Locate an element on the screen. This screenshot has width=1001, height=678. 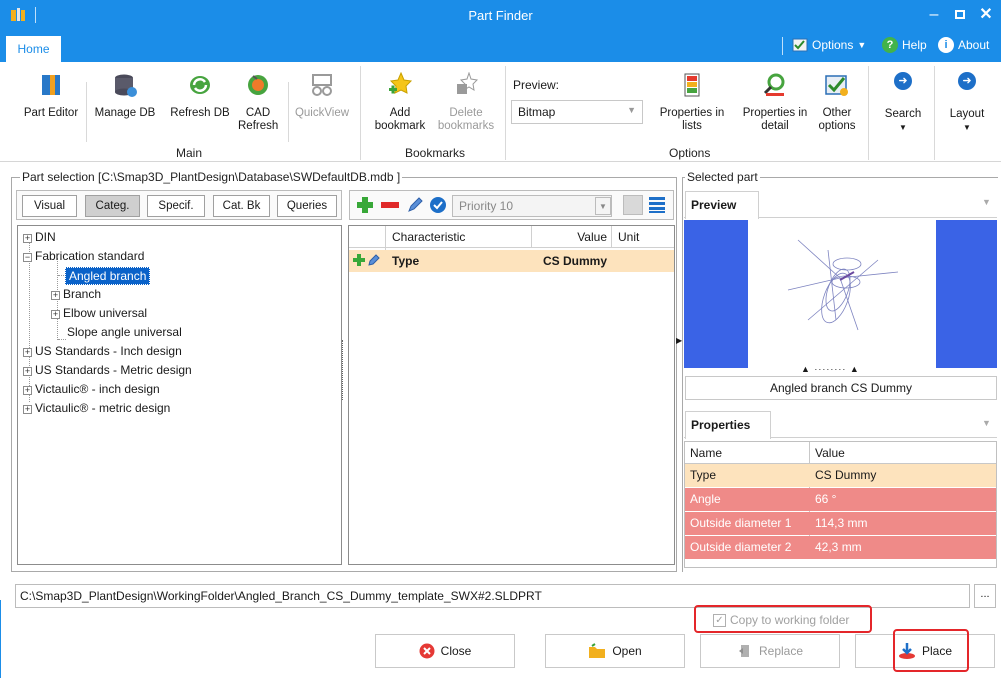
manage-db-button: Manage DB is located at coordinates (125, 96).